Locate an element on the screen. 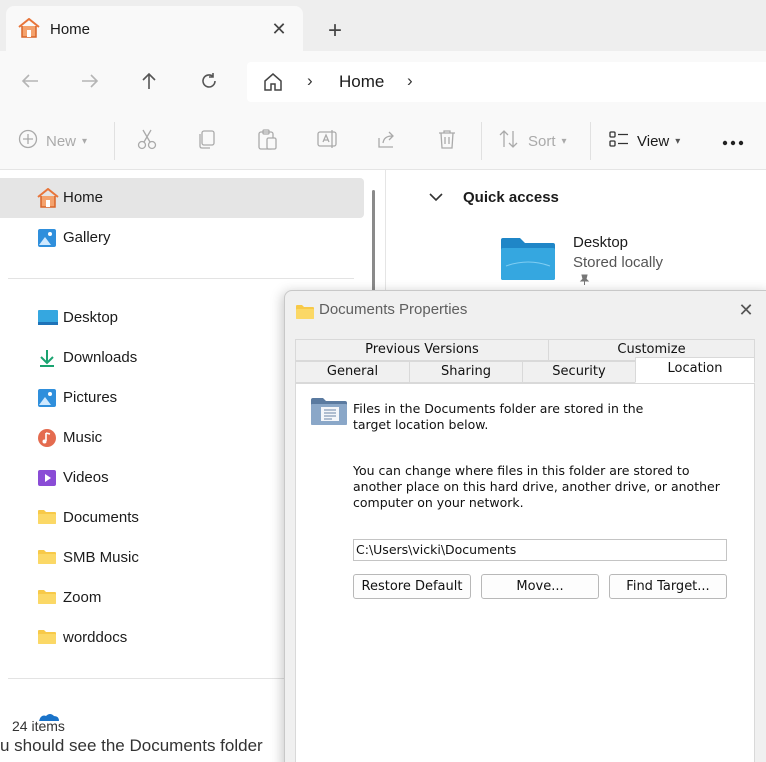 The height and width of the screenshot is (762, 766). ellipsis-icon is located at coordinates (733, 141).